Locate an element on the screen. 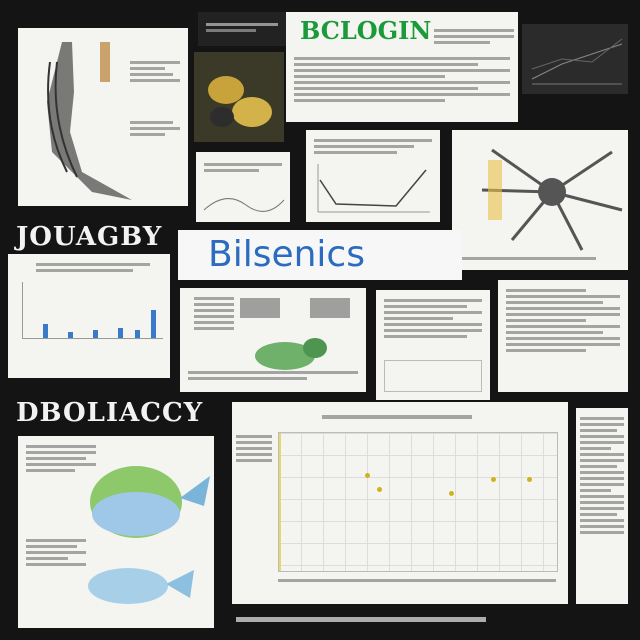 The image size is (640, 640). top-banner-card: BCLOGIN is located at coordinates (402, 67).